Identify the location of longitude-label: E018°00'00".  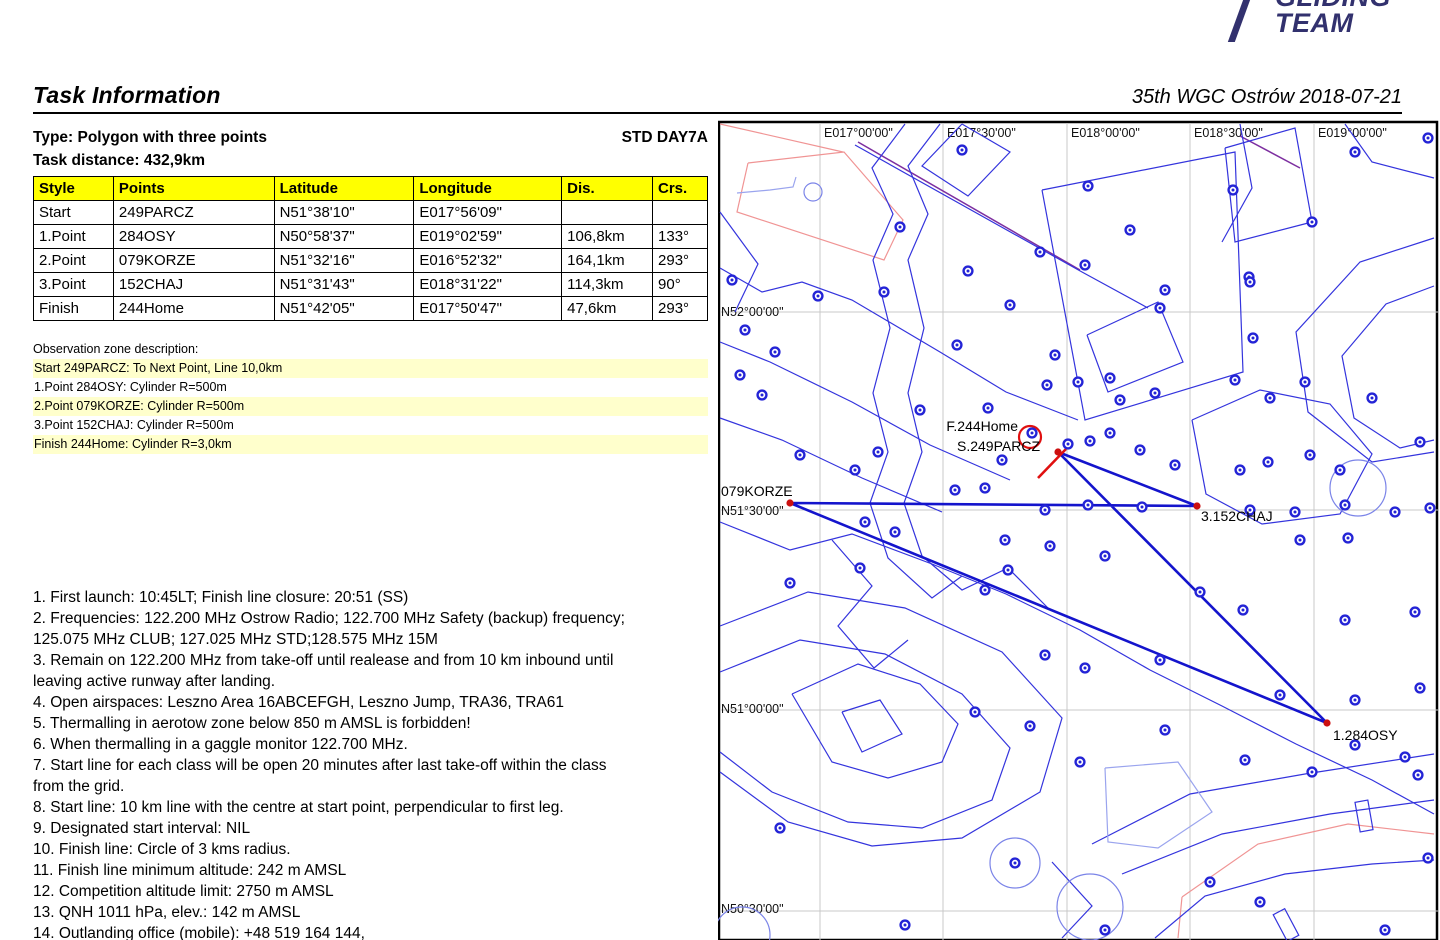
(1105, 133).